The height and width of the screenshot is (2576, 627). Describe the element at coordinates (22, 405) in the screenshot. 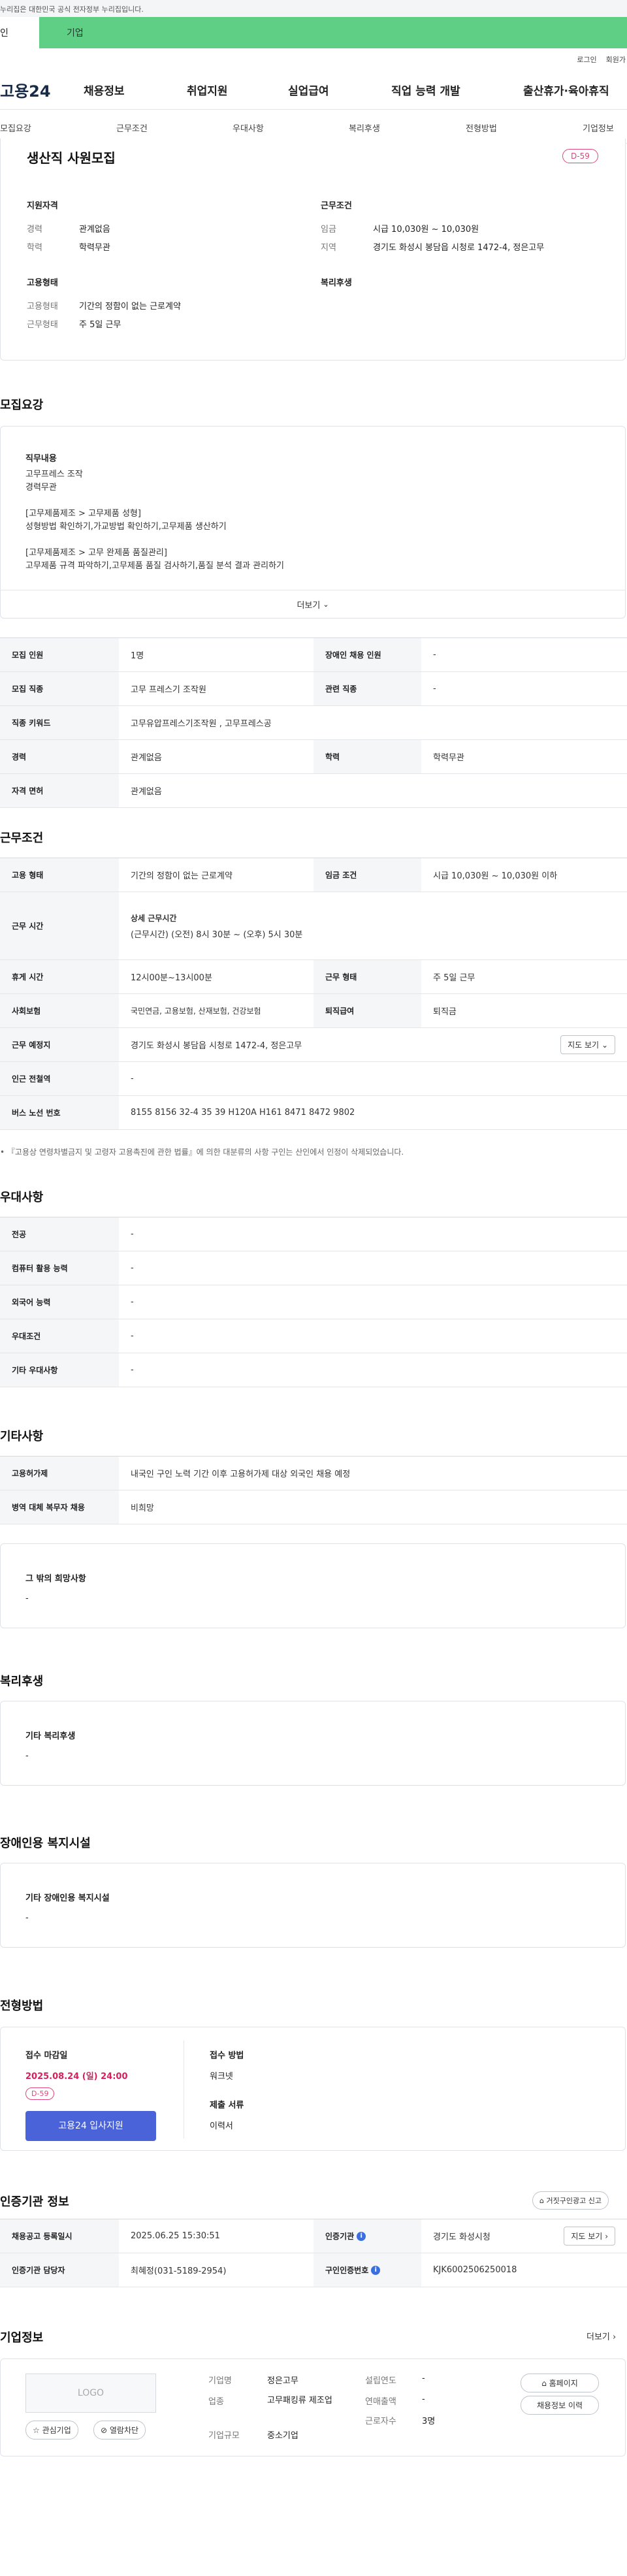

I see `recruit-title: 모집요강` at that location.